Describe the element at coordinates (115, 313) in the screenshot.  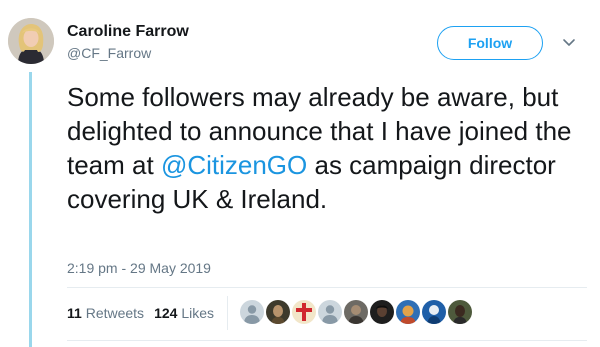
I see `retweets-label: Retweets` at that location.